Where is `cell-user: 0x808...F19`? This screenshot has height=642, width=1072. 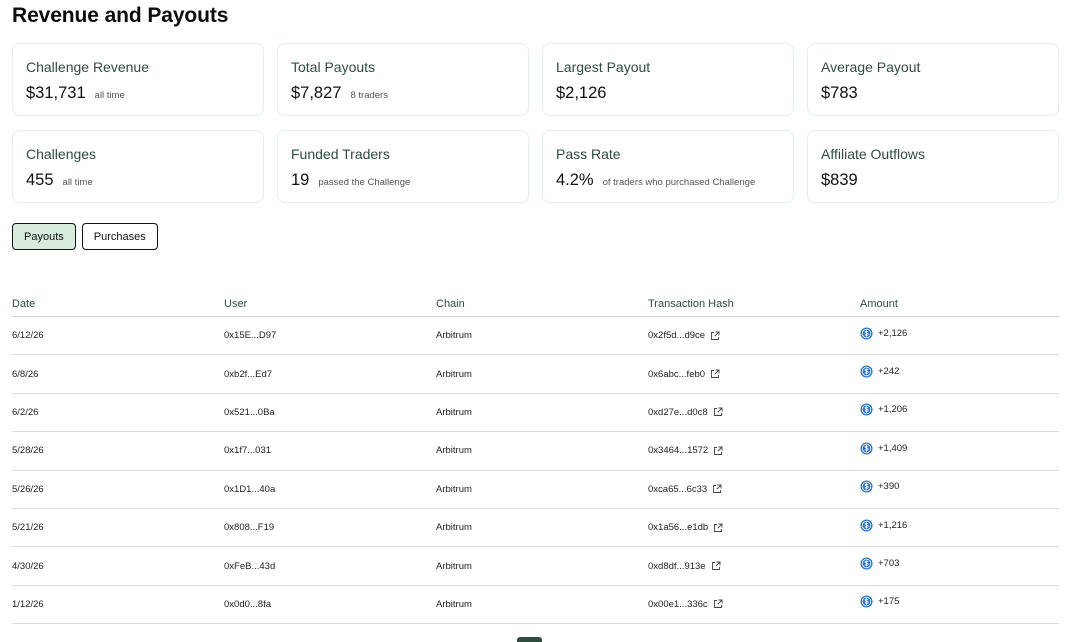
cell-user: 0x808...F19 is located at coordinates (249, 528).